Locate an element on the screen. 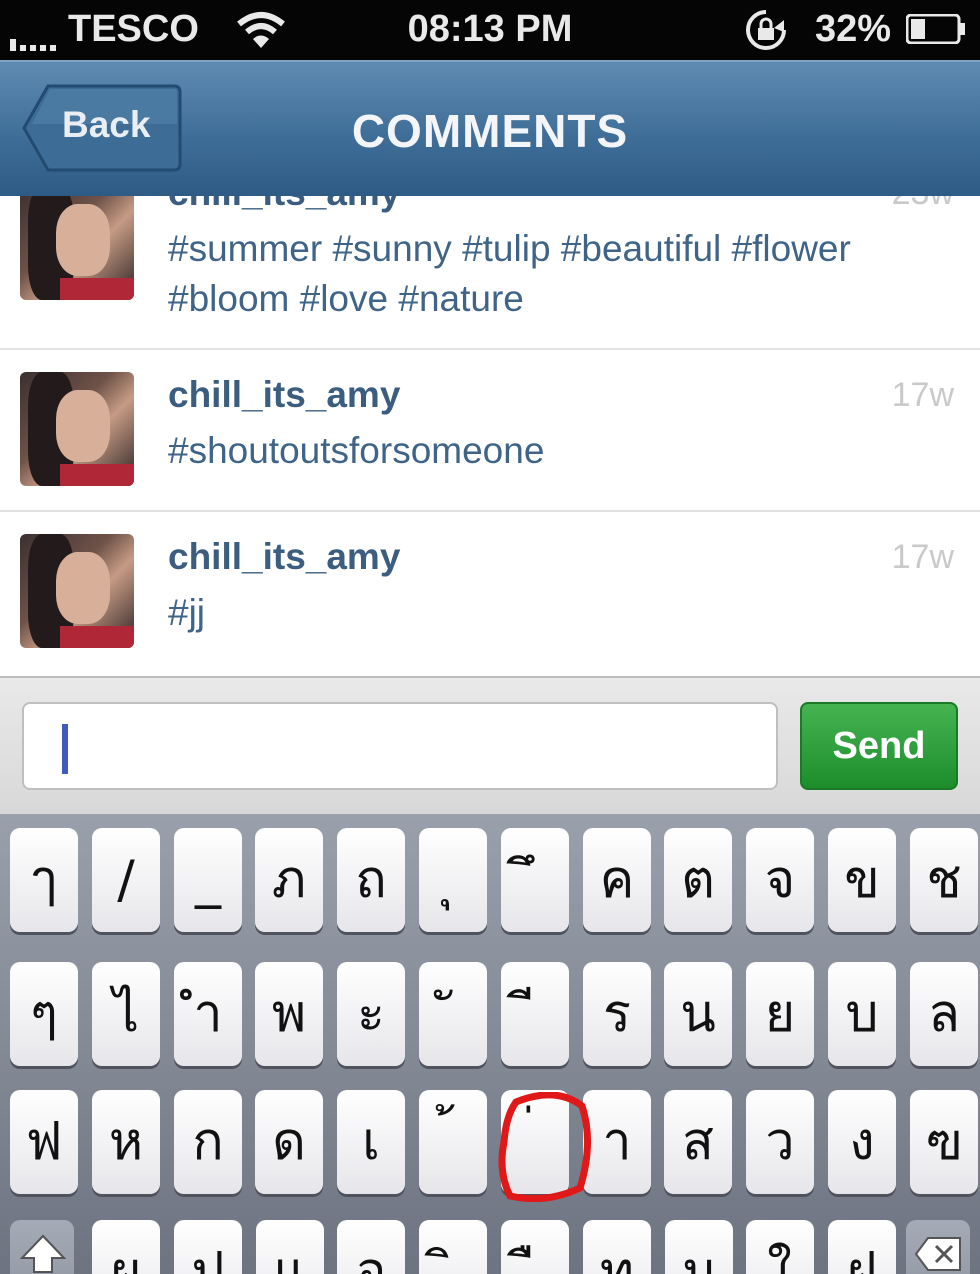  key-row2-3: พ is located at coordinates (289, 1014).